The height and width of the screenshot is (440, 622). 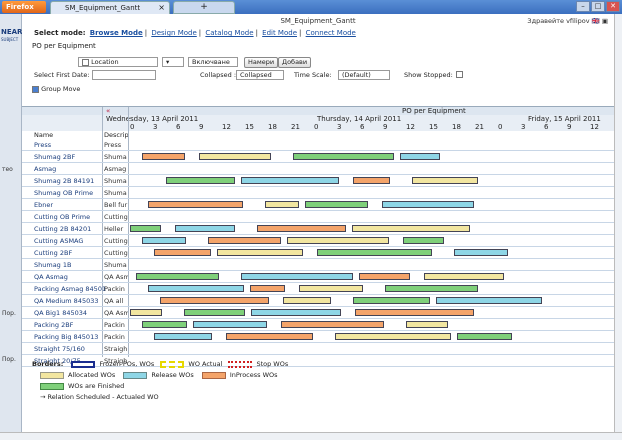 I want to click on table-row: Cutting ASMAG Cutting, so click(x=318, y=241).